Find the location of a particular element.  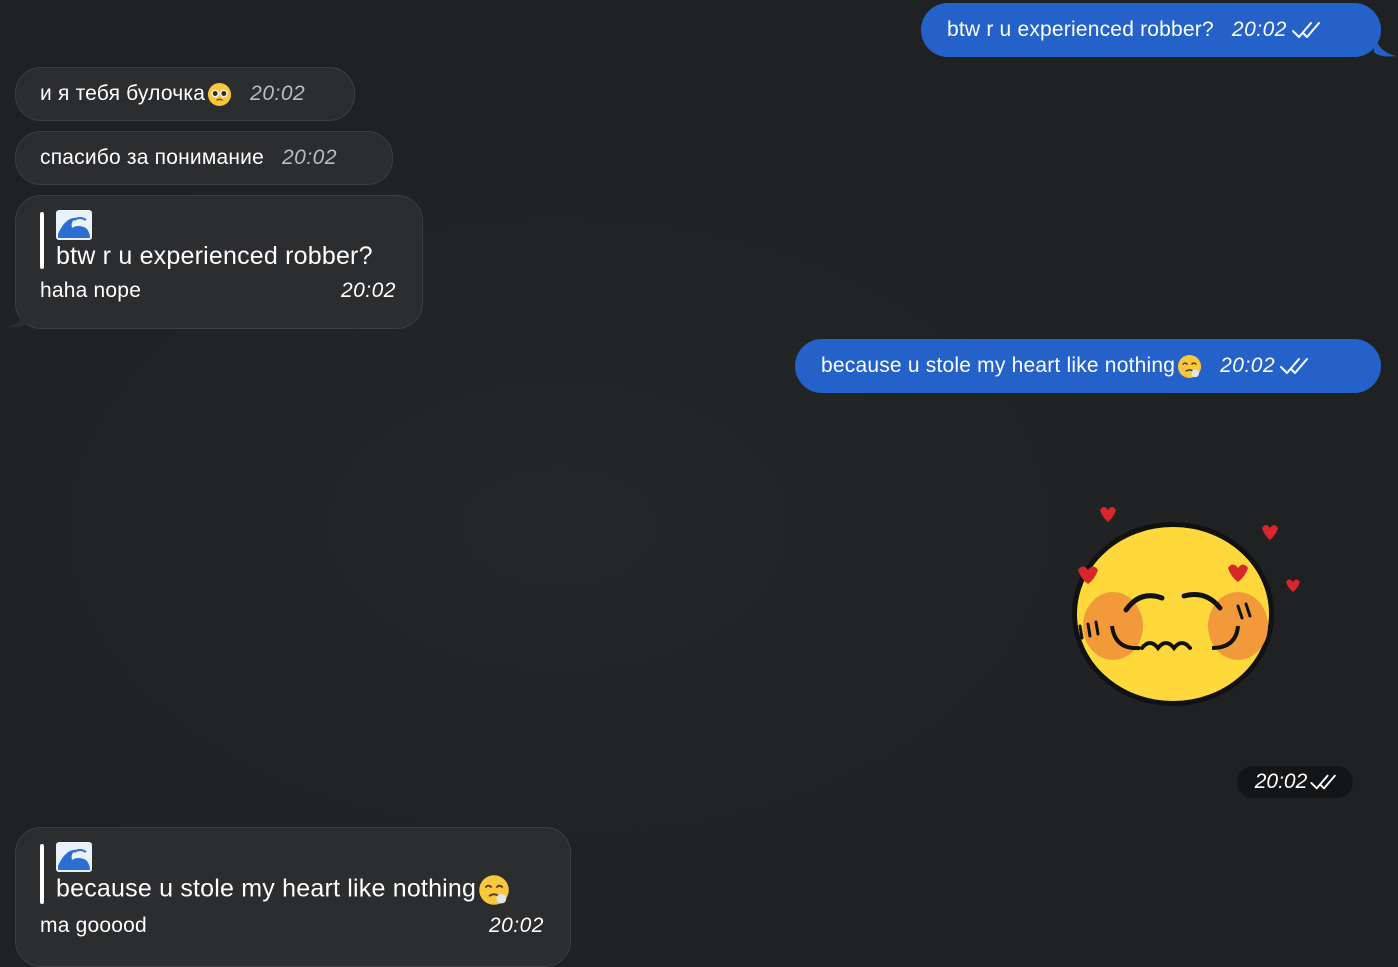

reply-quote: btw r u experienced robber? is located at coordinates (218, 240).